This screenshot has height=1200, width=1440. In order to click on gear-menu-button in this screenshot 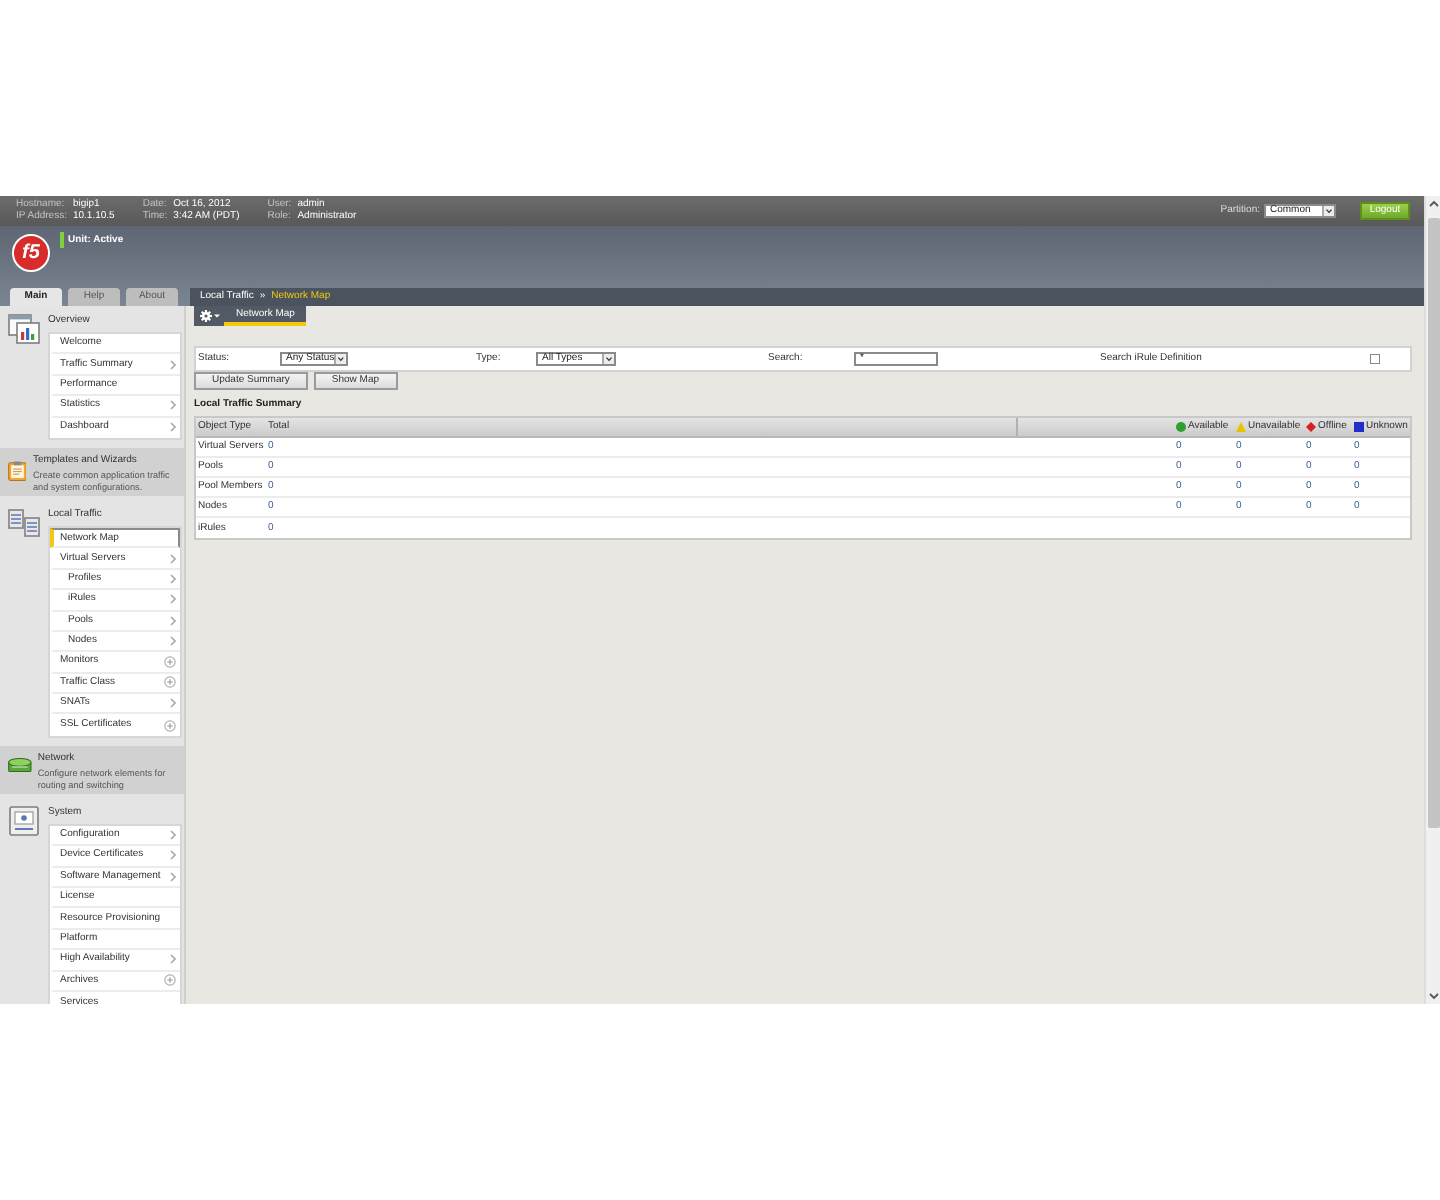, I will do `click(209, 316)`.